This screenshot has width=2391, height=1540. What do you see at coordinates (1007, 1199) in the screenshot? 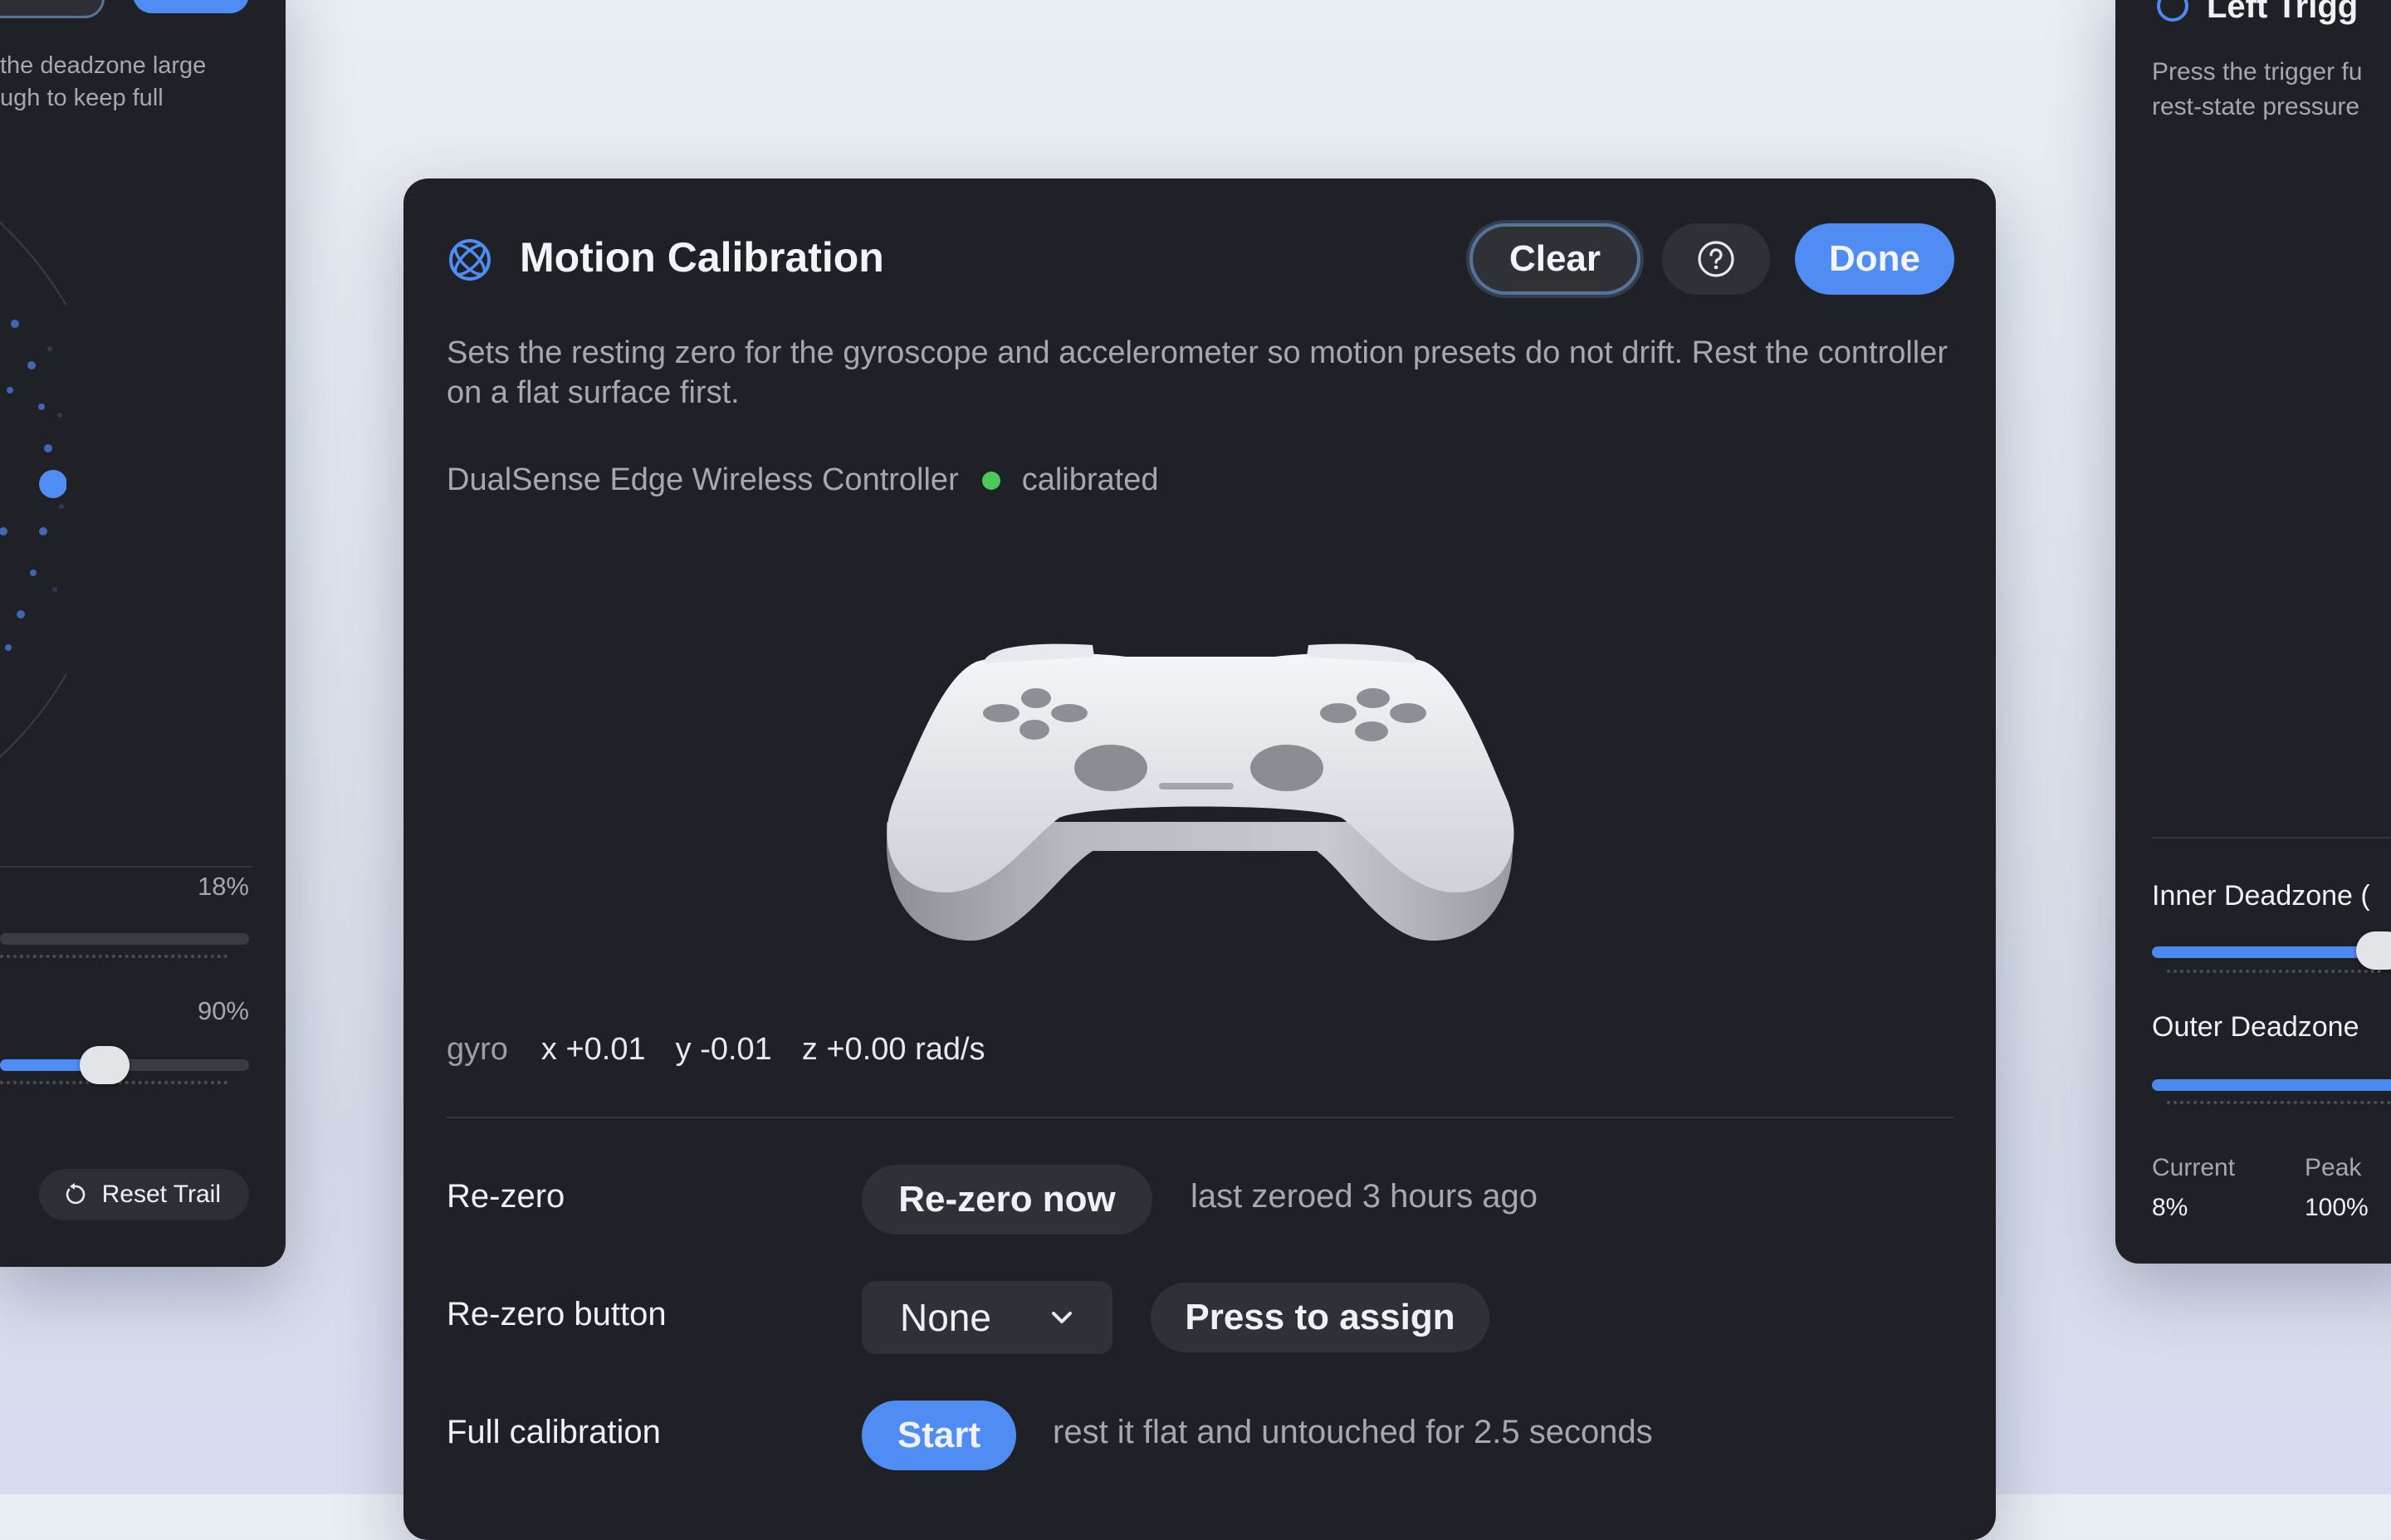
I see `rezero-now-button: Re-zero now` at bounding box center [1007, 1199].